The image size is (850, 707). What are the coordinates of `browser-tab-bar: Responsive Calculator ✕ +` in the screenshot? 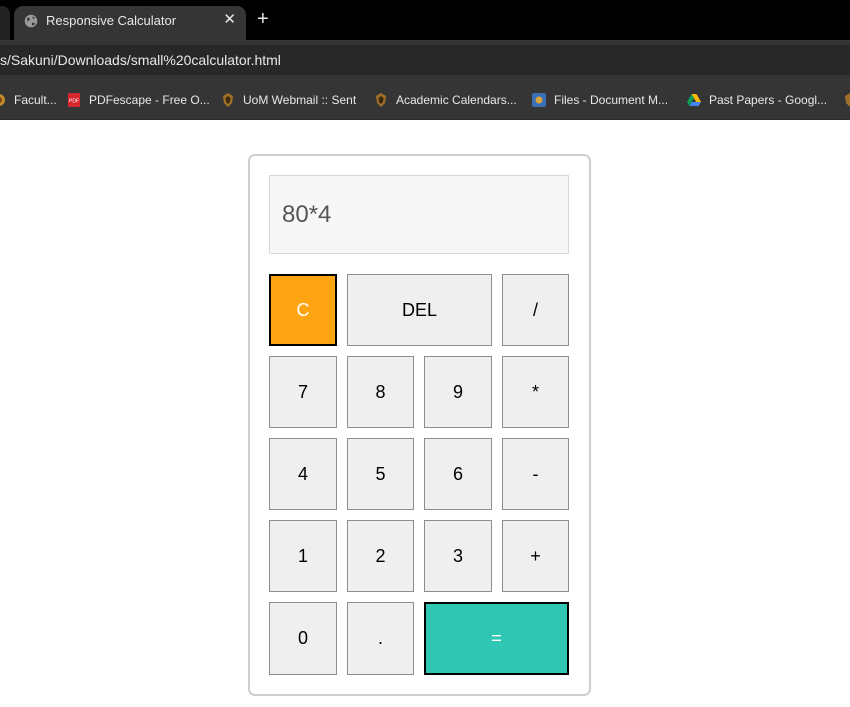 It's located at (425, 20).